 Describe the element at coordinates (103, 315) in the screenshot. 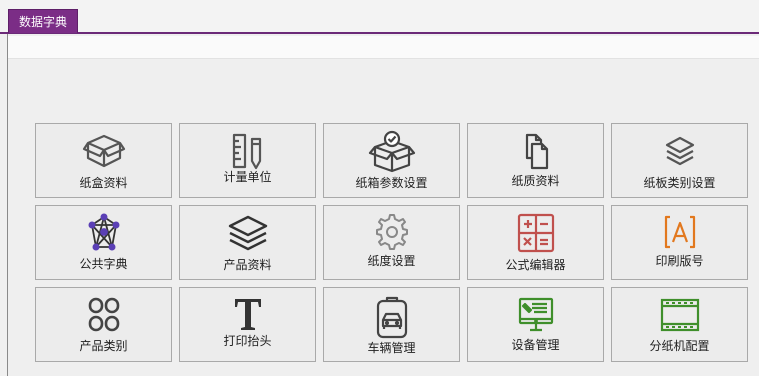

I see `grid-rounded-icon` at that location.